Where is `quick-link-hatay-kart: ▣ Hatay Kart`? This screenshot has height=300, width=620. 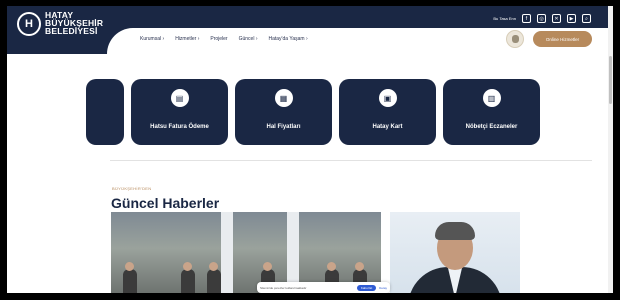 quick-link-hatay-kart: ▣ Hatay Kart is located at coordinates (387, 112).